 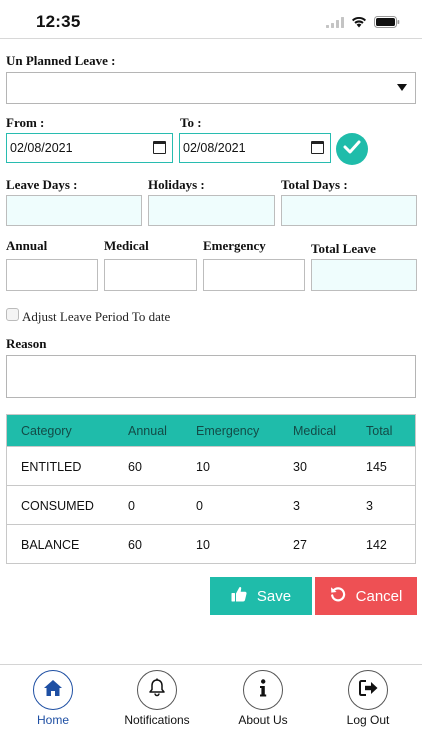 I want to click on leave-days-field, so click(x=74, y=210).